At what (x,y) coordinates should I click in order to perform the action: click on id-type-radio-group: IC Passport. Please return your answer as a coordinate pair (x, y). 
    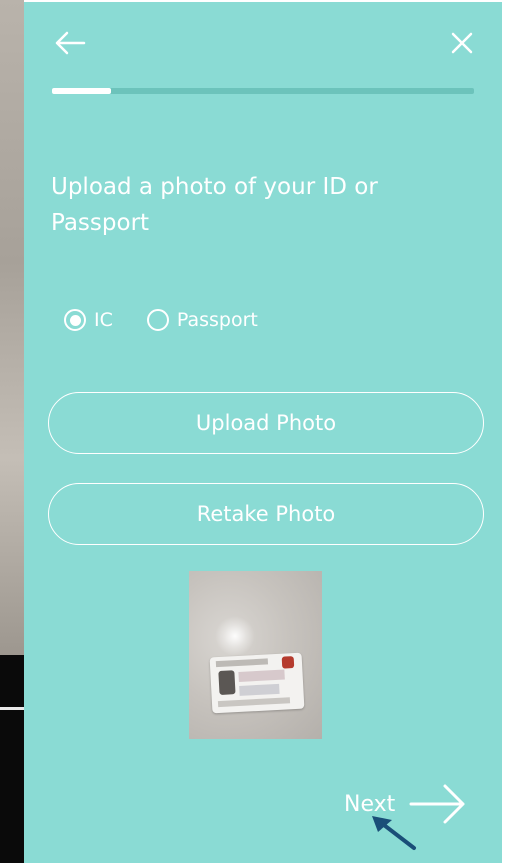
    Looking at the image, I should click on (178, 320).